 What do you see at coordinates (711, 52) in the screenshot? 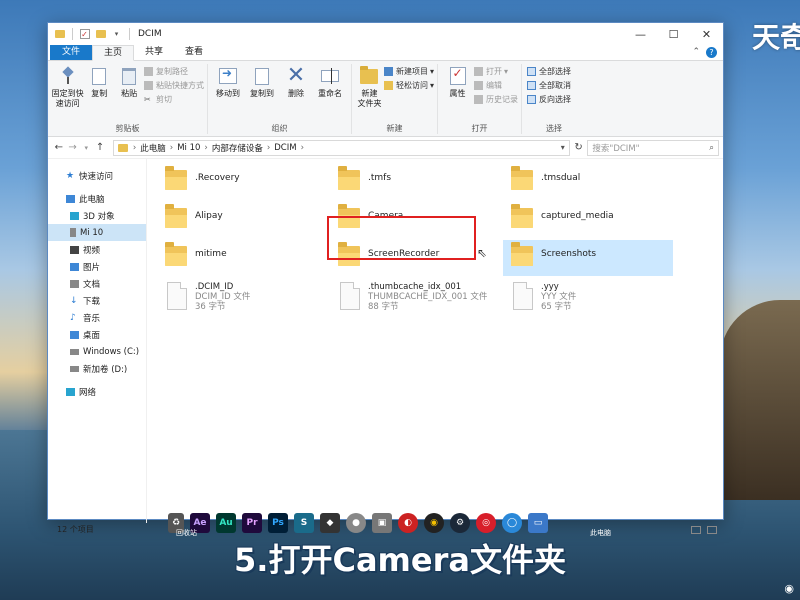
I see `help-icon: ?` at bounding box center [711, 52].